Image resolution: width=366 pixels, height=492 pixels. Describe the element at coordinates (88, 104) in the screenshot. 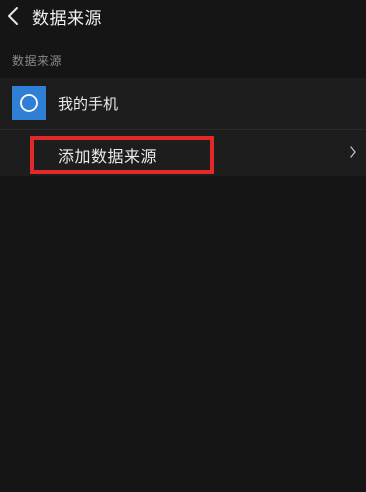

I see `source-item-label: 我的手机` at that location.